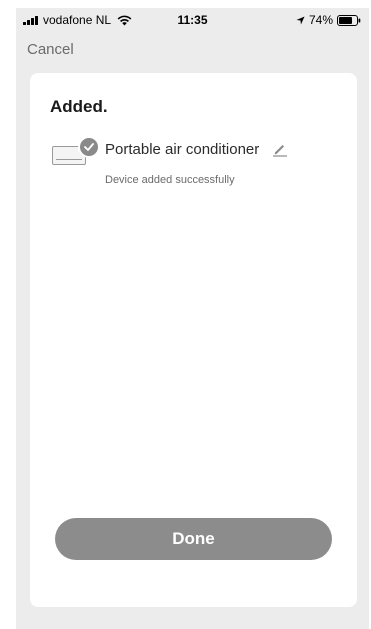 The image size is (371, 629). What do you see at coordinates (349, 20) in the screenshot?
I see `battery-icon` at bounding box center [349, 20].